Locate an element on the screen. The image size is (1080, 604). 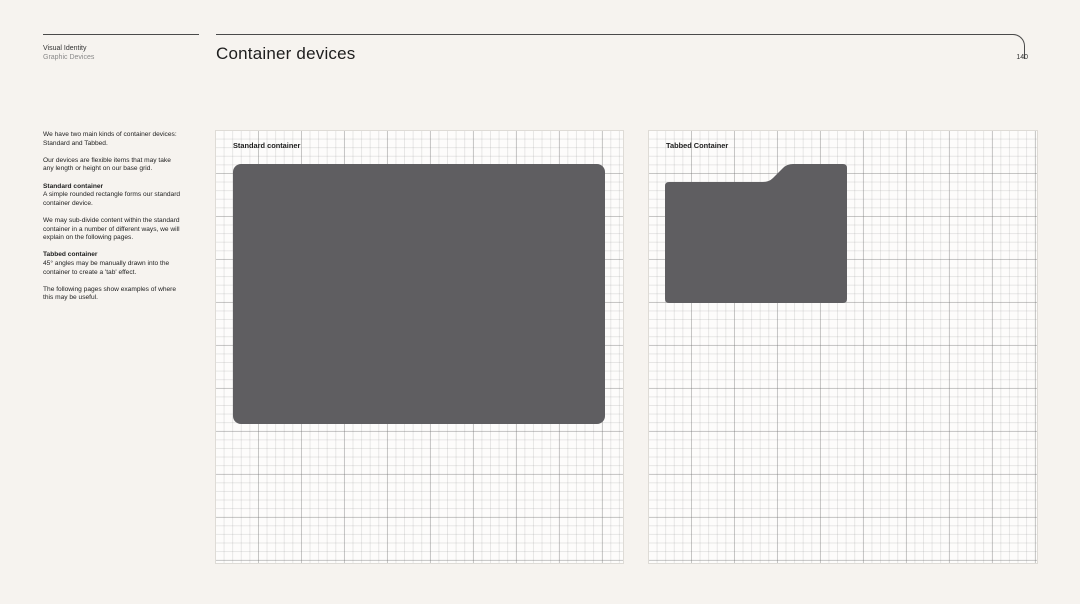
header-rule-left is located at coordinates (121, 34).